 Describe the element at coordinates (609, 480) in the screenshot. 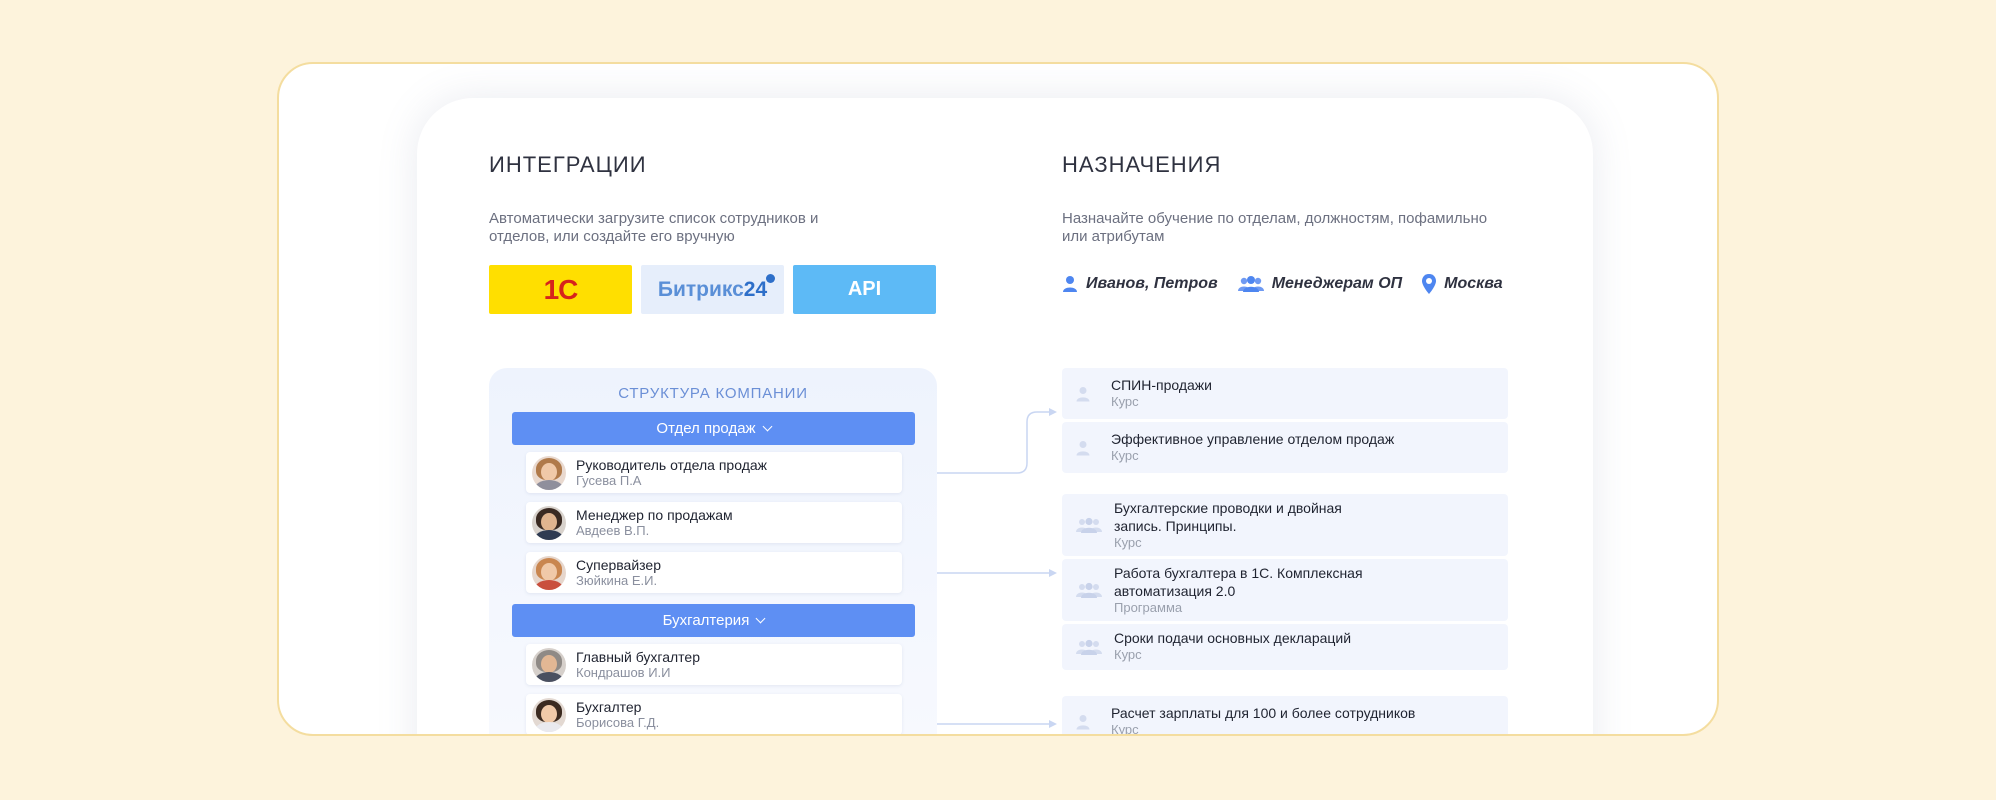

I see `employee-name: Гусева П.А` at that location.